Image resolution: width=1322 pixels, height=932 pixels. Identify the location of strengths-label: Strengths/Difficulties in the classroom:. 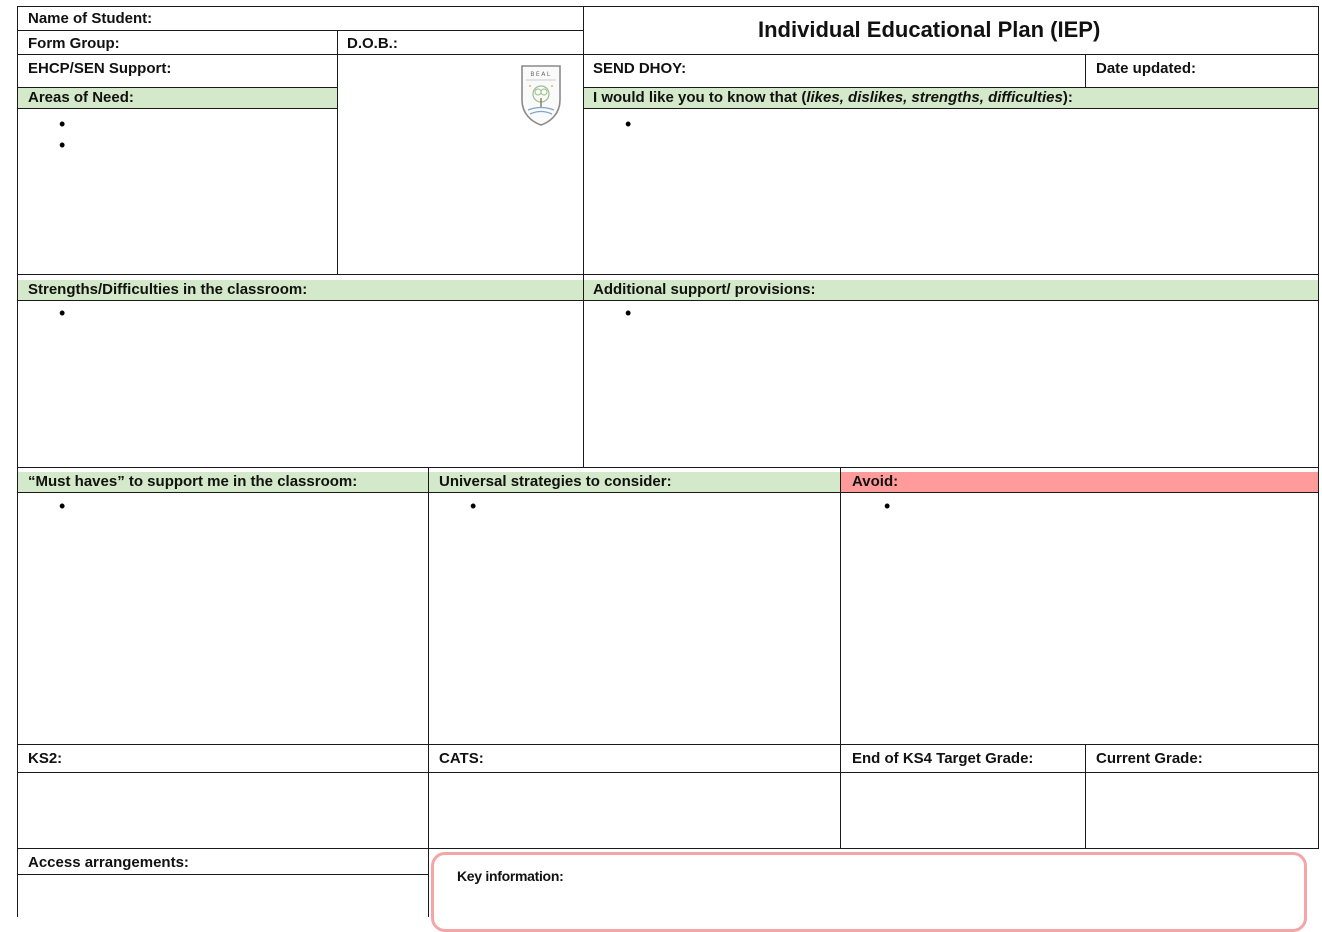
(168, 289).